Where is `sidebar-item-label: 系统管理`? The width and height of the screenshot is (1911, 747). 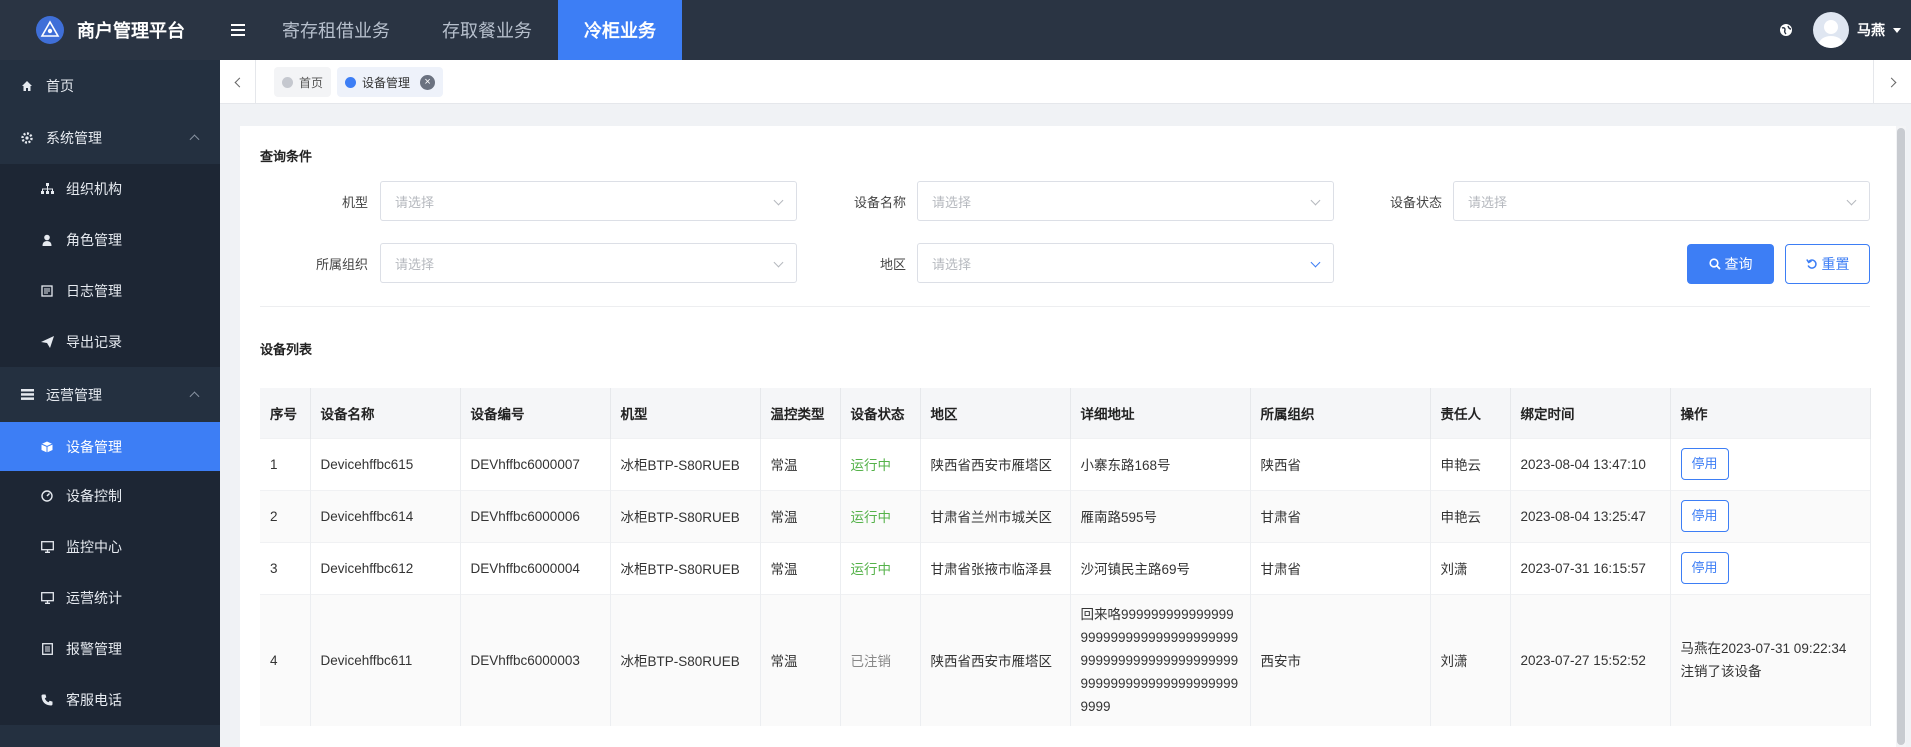 sidebar-item-label: 系统管理 is located at coordinates (74, 137).